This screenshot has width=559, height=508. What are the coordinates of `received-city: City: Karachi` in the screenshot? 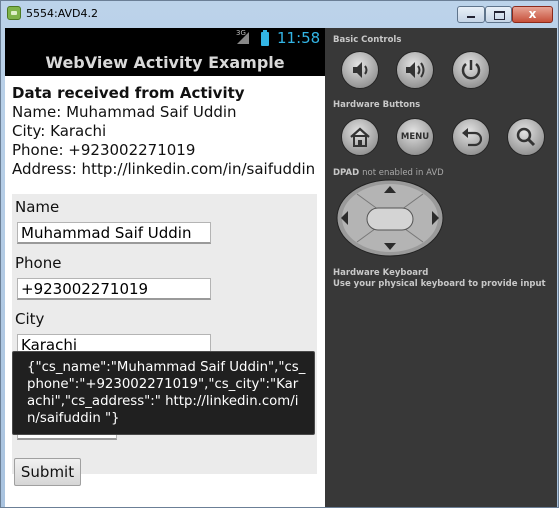 It's located at (59, 131).